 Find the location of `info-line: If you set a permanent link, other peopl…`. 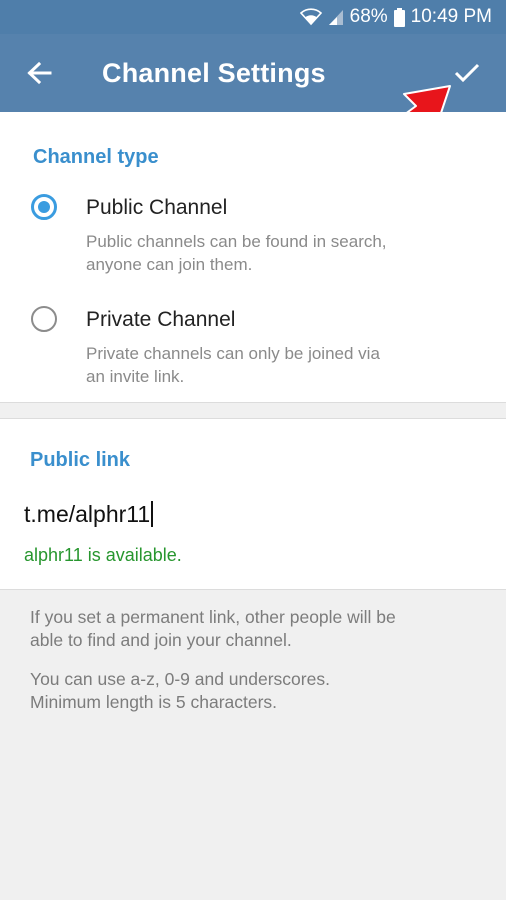

info-line: If you set a permanent link, other peopl… is located at coordinates (213, 617).